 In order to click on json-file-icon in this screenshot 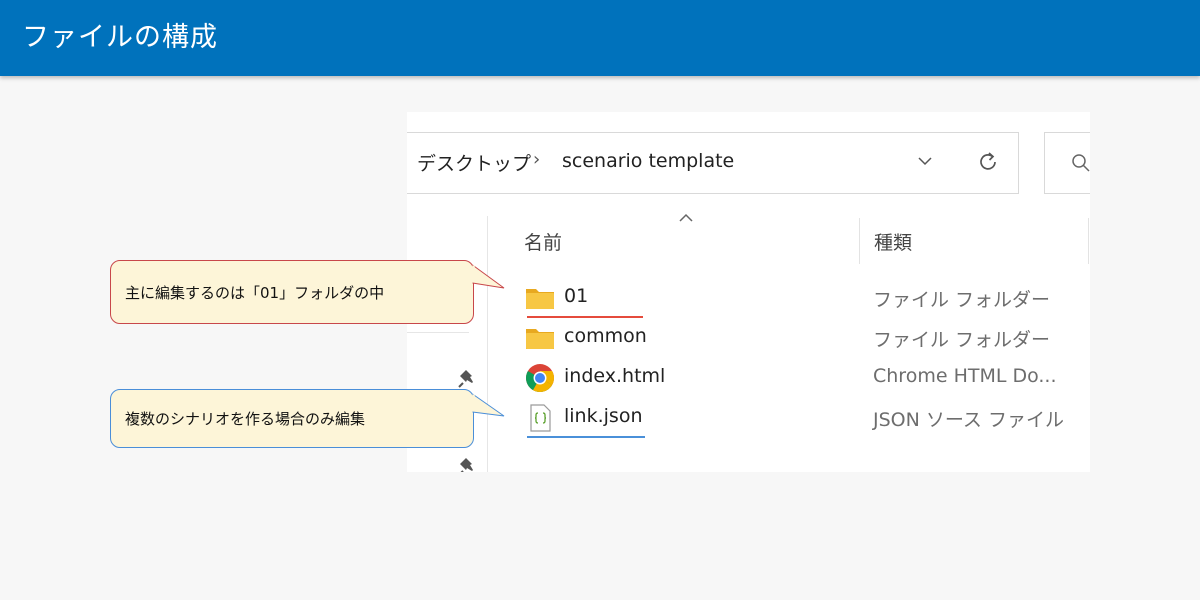, I will do `click(540, 418)`.